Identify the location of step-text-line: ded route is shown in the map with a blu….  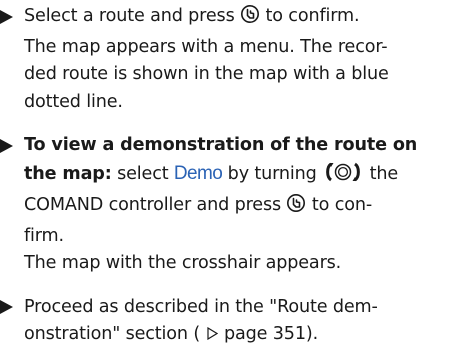
(206, 74).